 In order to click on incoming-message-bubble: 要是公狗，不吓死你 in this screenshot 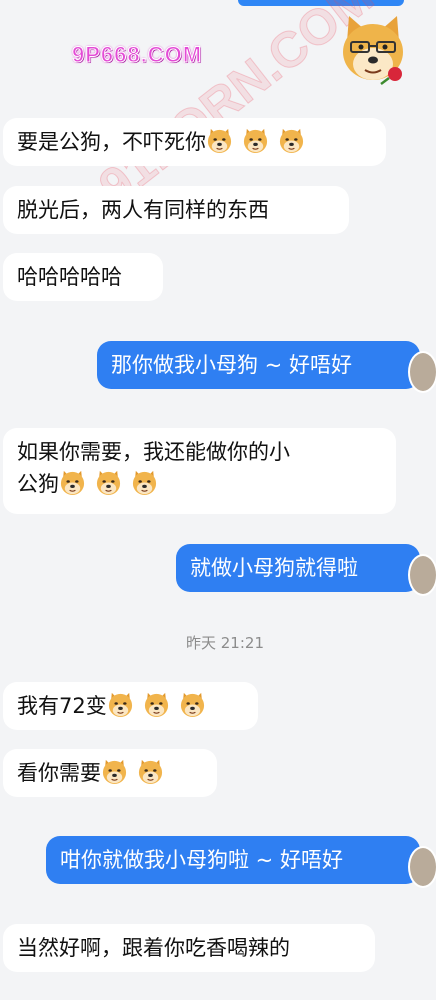, I will do `click(194, 142)`.